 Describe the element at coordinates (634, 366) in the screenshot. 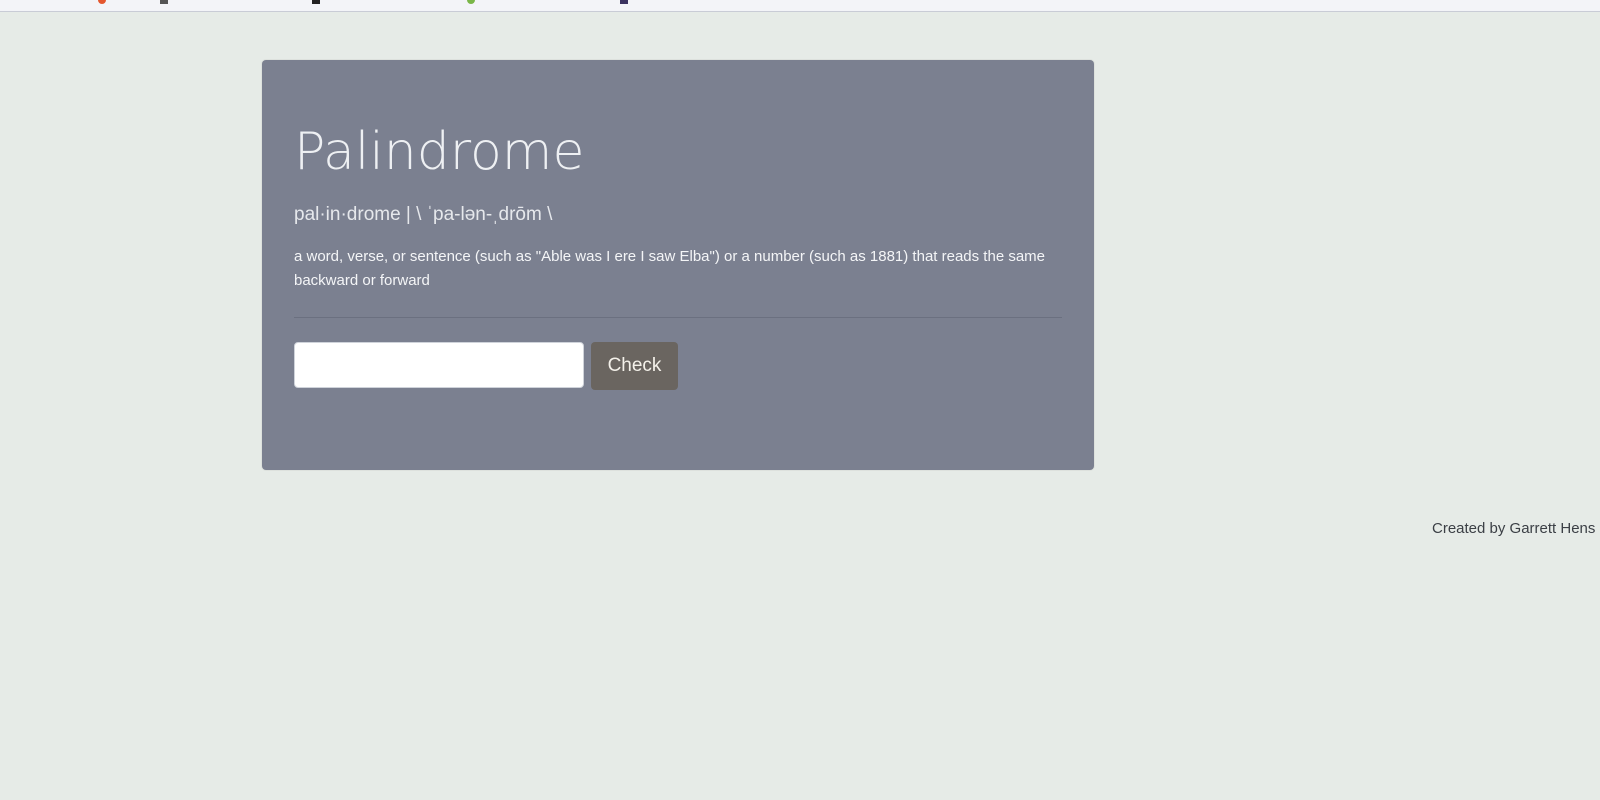

I see `check-button: Check` at that location.